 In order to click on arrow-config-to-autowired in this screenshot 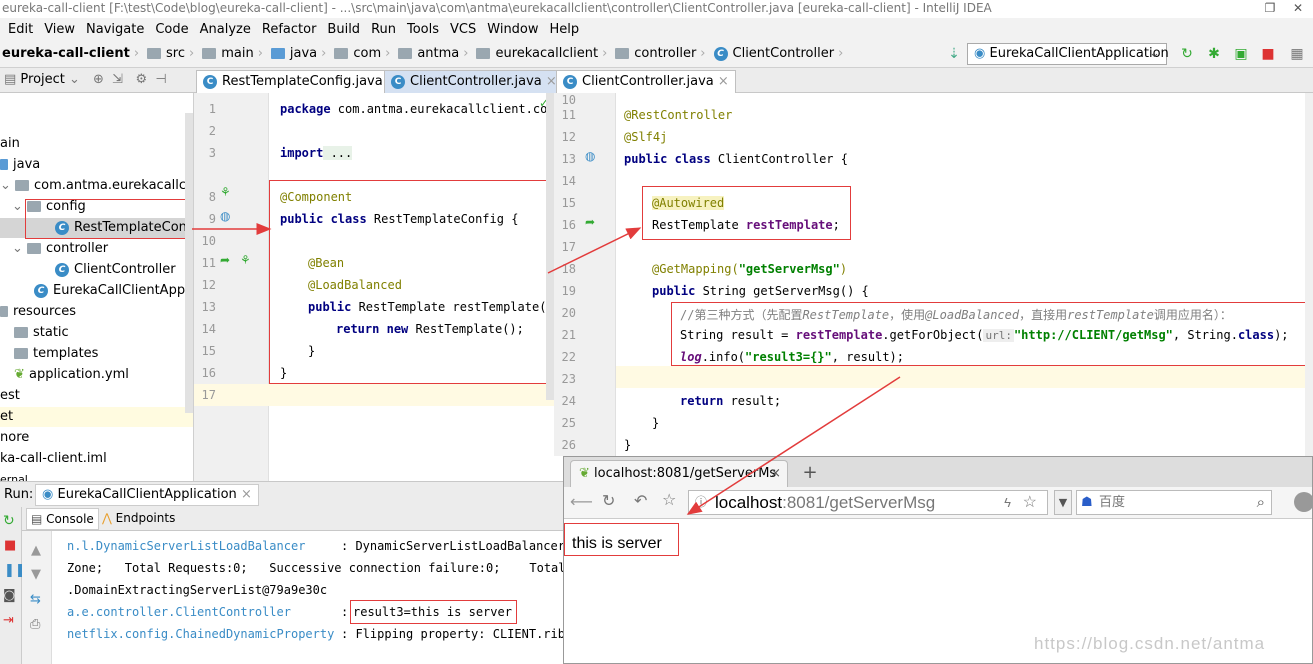, I will do `click(594, 250)`.